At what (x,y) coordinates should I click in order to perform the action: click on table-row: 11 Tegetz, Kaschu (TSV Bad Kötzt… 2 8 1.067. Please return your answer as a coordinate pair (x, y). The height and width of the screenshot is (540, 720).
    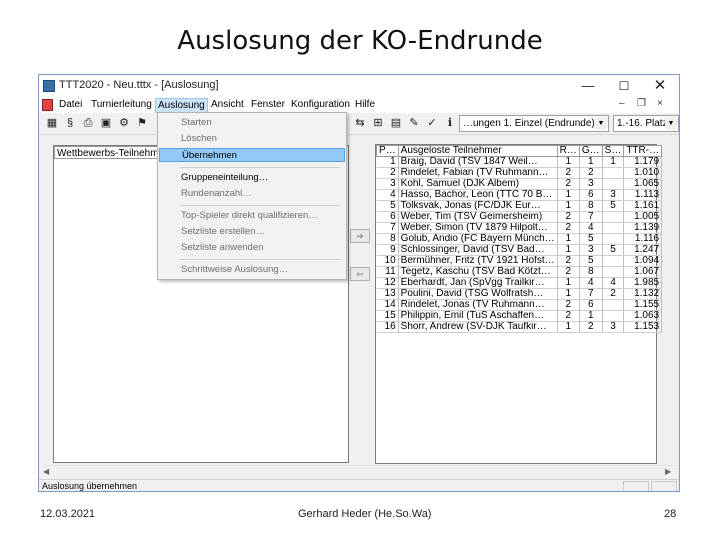
    Looking at the image, I should click on (519, 272).